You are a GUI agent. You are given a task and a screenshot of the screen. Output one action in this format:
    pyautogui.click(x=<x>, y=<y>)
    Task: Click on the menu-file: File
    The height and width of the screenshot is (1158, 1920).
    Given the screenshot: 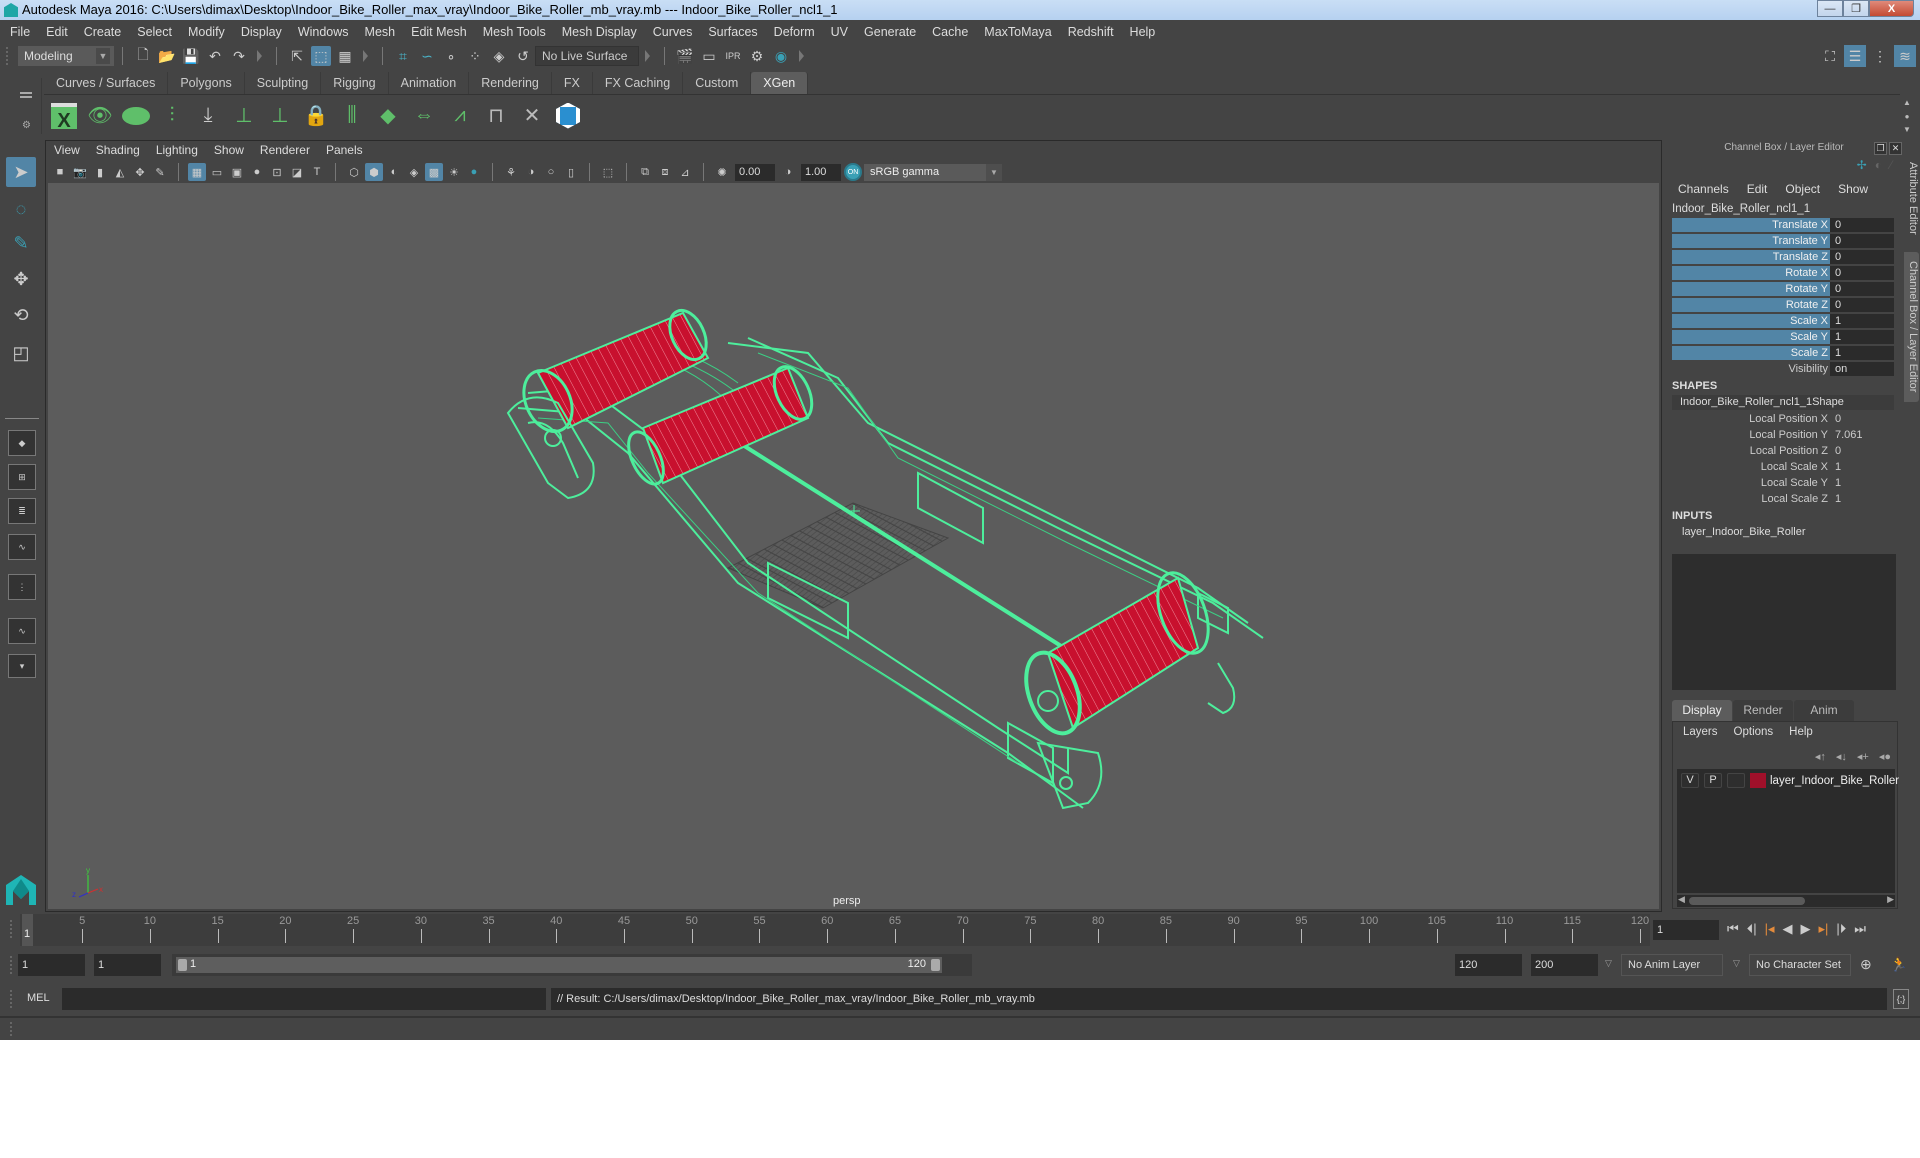 What is the action you would take?
    pyautogui.click(x=20, y=32)
    